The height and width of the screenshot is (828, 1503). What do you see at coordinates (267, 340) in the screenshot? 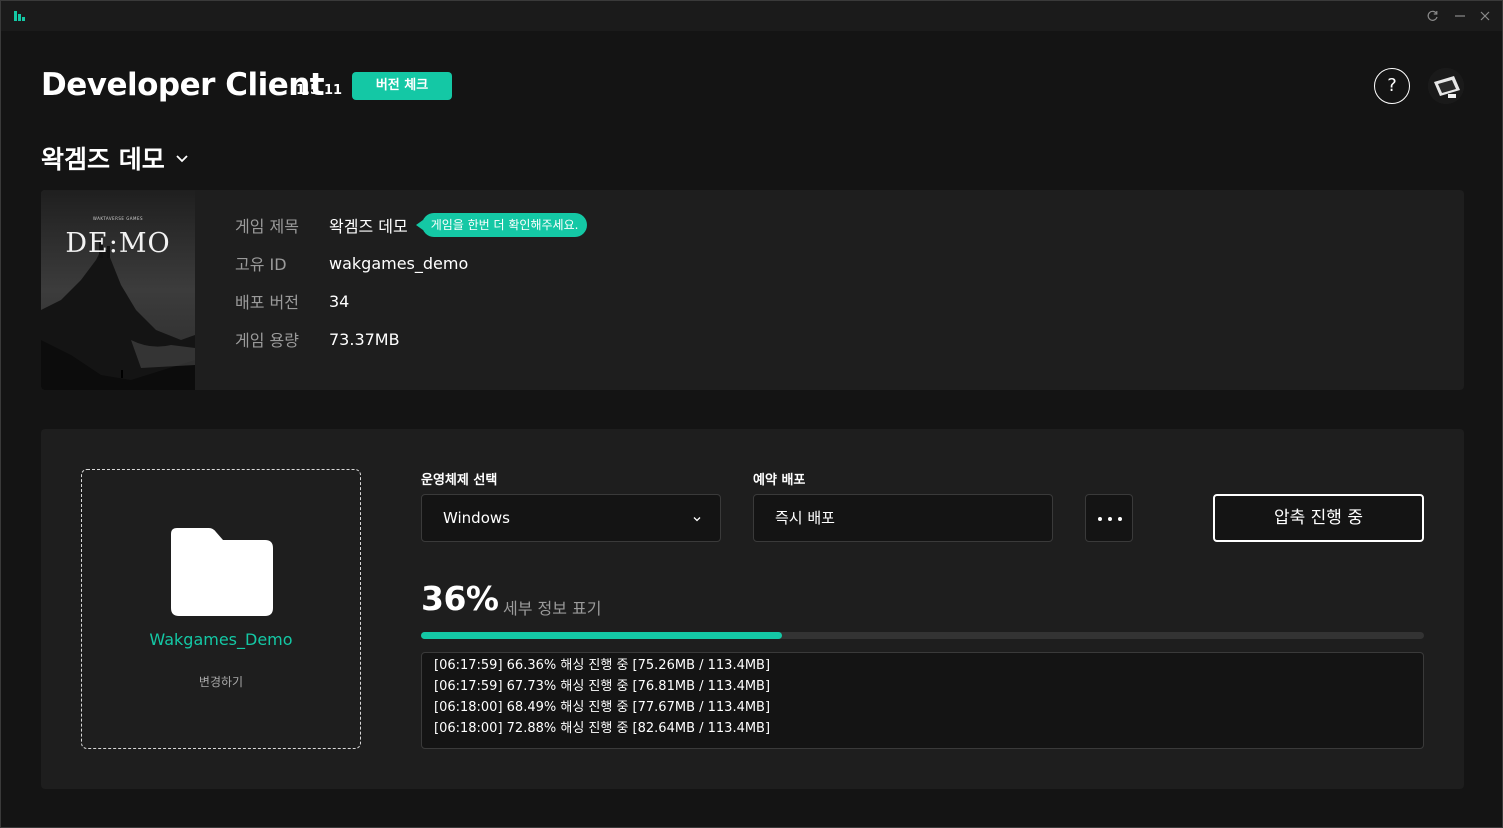
I see `info-label: 게임 용량` at bounding box center [267, 340].